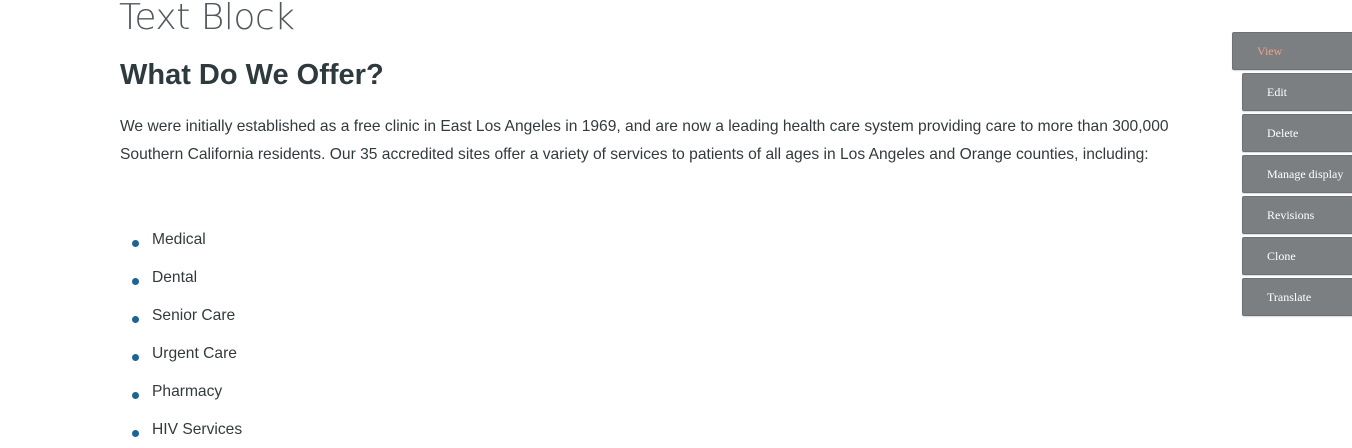  What do you see at coordinates (1297, 297) in the screenshot?
I see `tab-translate: Translate` at bounding box center [1297, 297].